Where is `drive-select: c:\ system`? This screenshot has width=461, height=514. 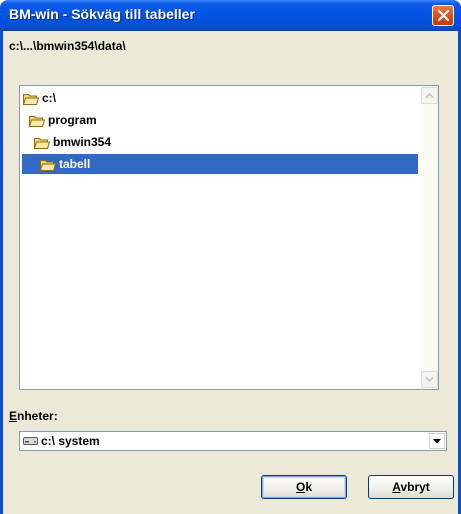
drive-select: c:\ system is located at coordinates (233, 441).